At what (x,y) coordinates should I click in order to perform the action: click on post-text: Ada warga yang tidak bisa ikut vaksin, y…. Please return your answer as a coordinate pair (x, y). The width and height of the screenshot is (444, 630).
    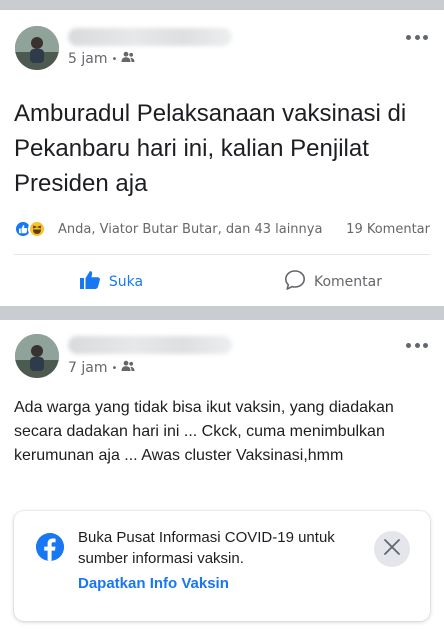
    Looking at the image, I should click on (204, 431).